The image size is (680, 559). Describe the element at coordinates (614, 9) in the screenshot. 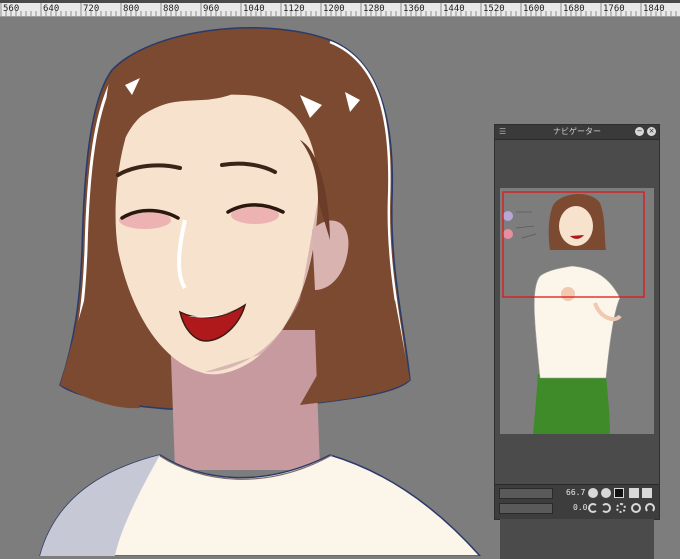

I see `ruler-label: 1760` at that location.